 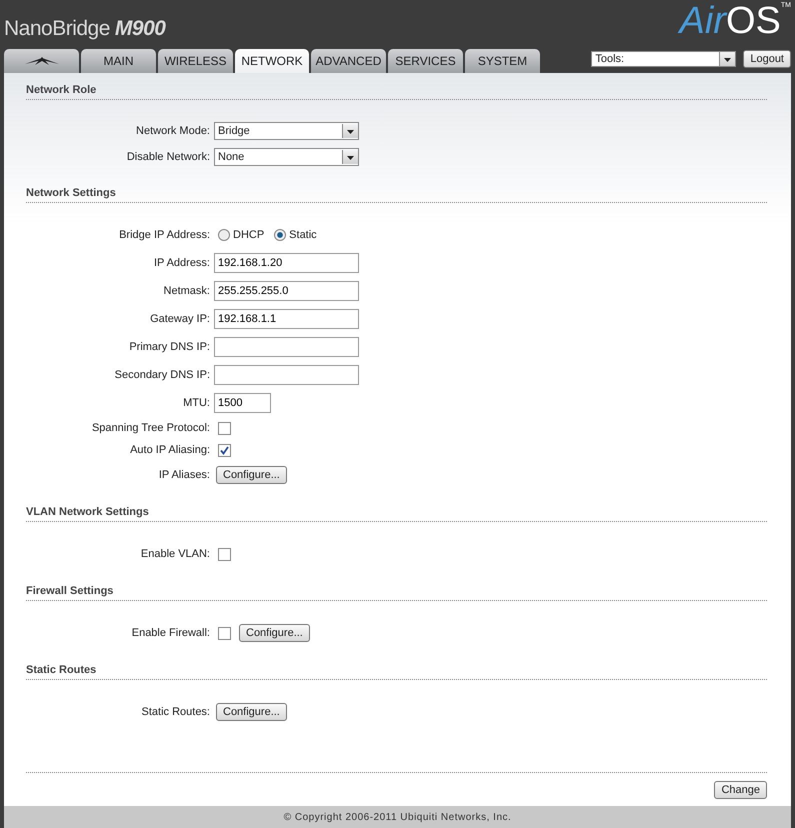 What do you see at coordinates (242, 403) in the screenshot?
I see `text-field: 1500` at bounding box center [242, 403].